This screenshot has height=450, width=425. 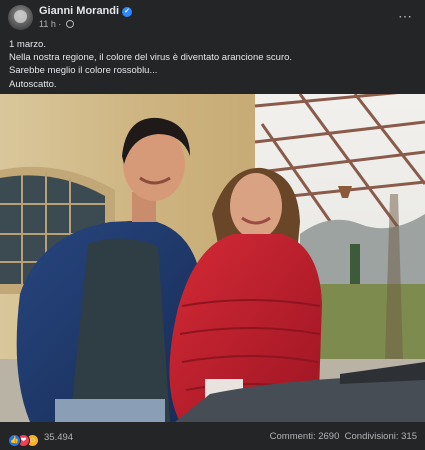 I want to click on post-meta: 11 h ·, so click(x=56, y=24).